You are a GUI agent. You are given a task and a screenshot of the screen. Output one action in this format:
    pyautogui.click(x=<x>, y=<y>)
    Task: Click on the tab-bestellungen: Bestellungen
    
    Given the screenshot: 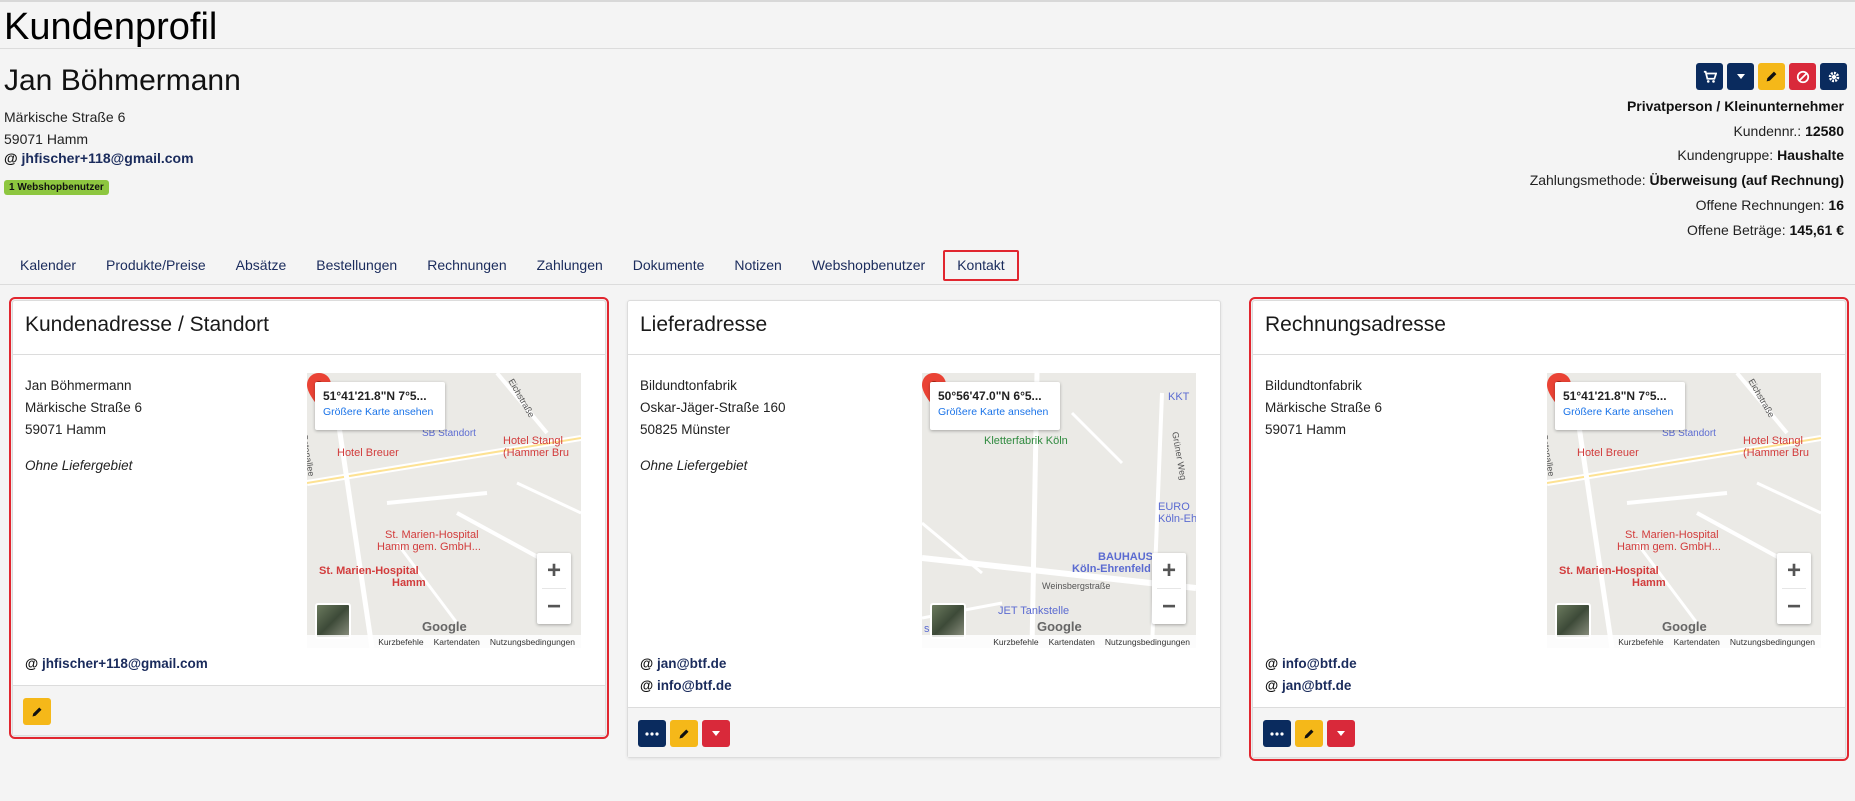 What is the action you would take?
    pyautogui.click(x=356, y=265)
    